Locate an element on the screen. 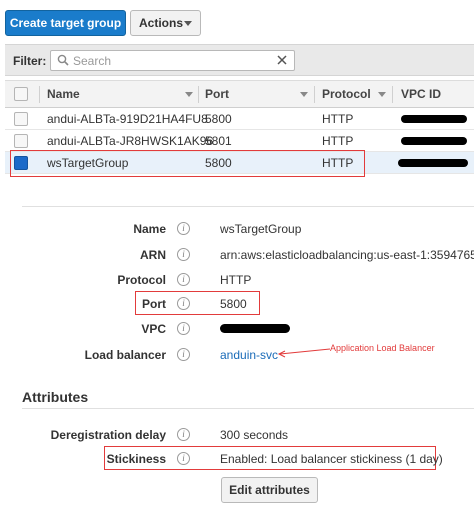  load-balancer-link: anduin-svc is located at coordinates (249, 355).